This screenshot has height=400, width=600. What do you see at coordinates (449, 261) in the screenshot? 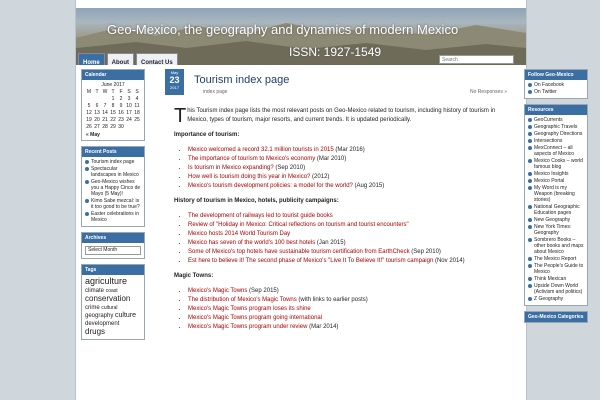
I see `link-suffix: (Nov 2014)` at bounding box center [449, 261].